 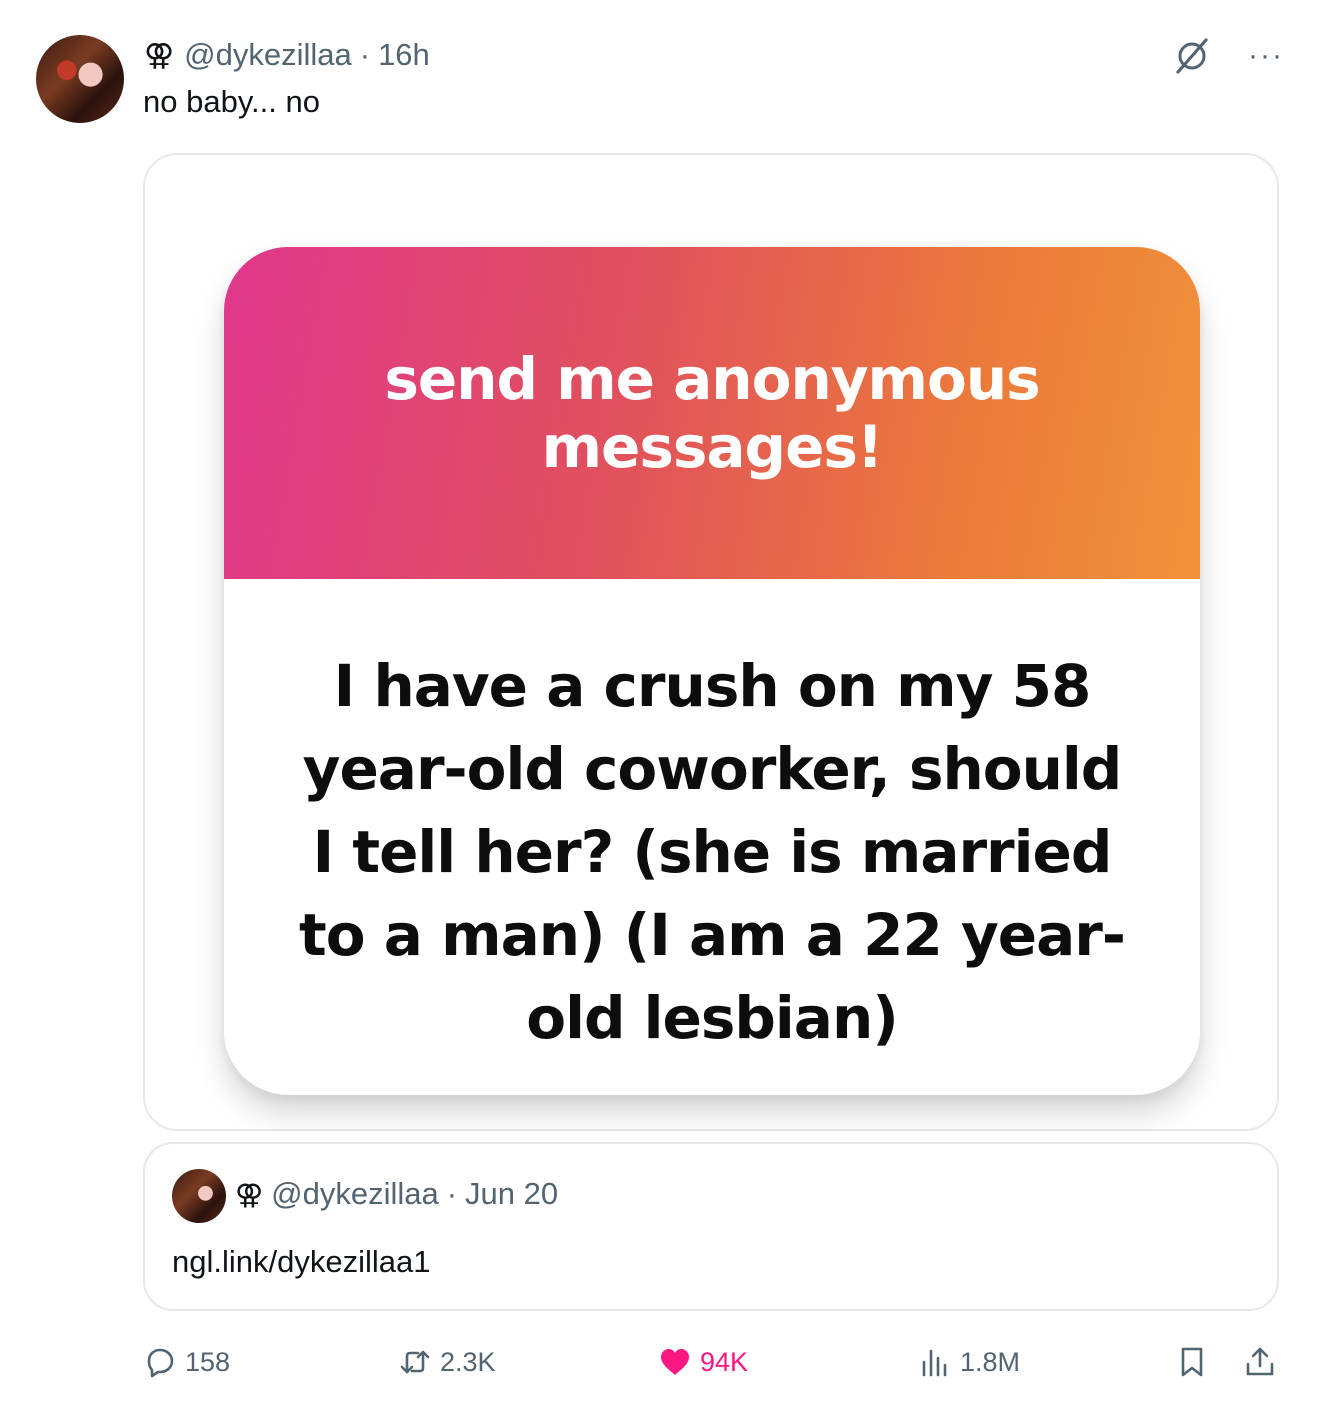 What do you see at coordinates (404, 55) in the screenshot?
I see `tweet-time: 16h` at bounding box center [404, 55].